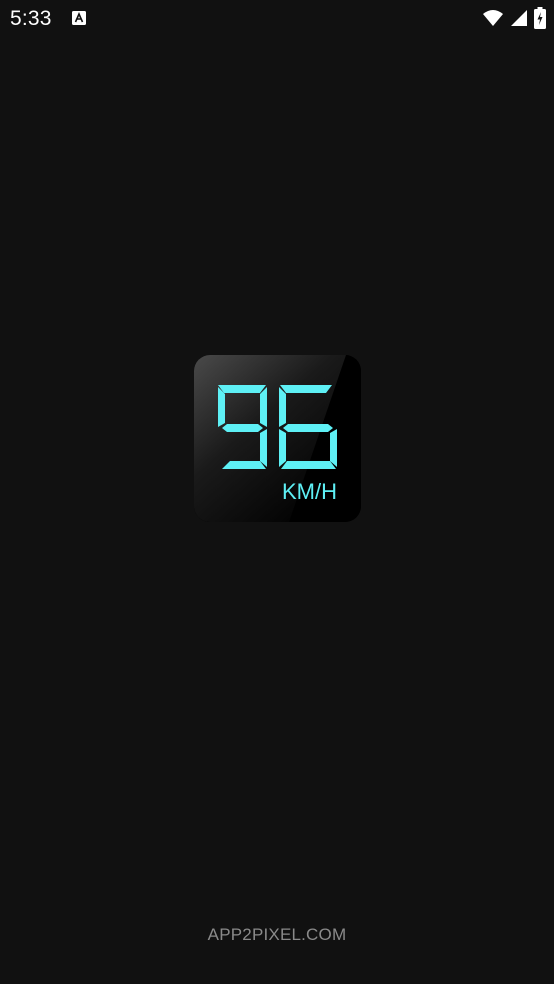 The height and width of the screenshot is (984, 554). I want to click on app-logo: KM/H, so click(277, 438).